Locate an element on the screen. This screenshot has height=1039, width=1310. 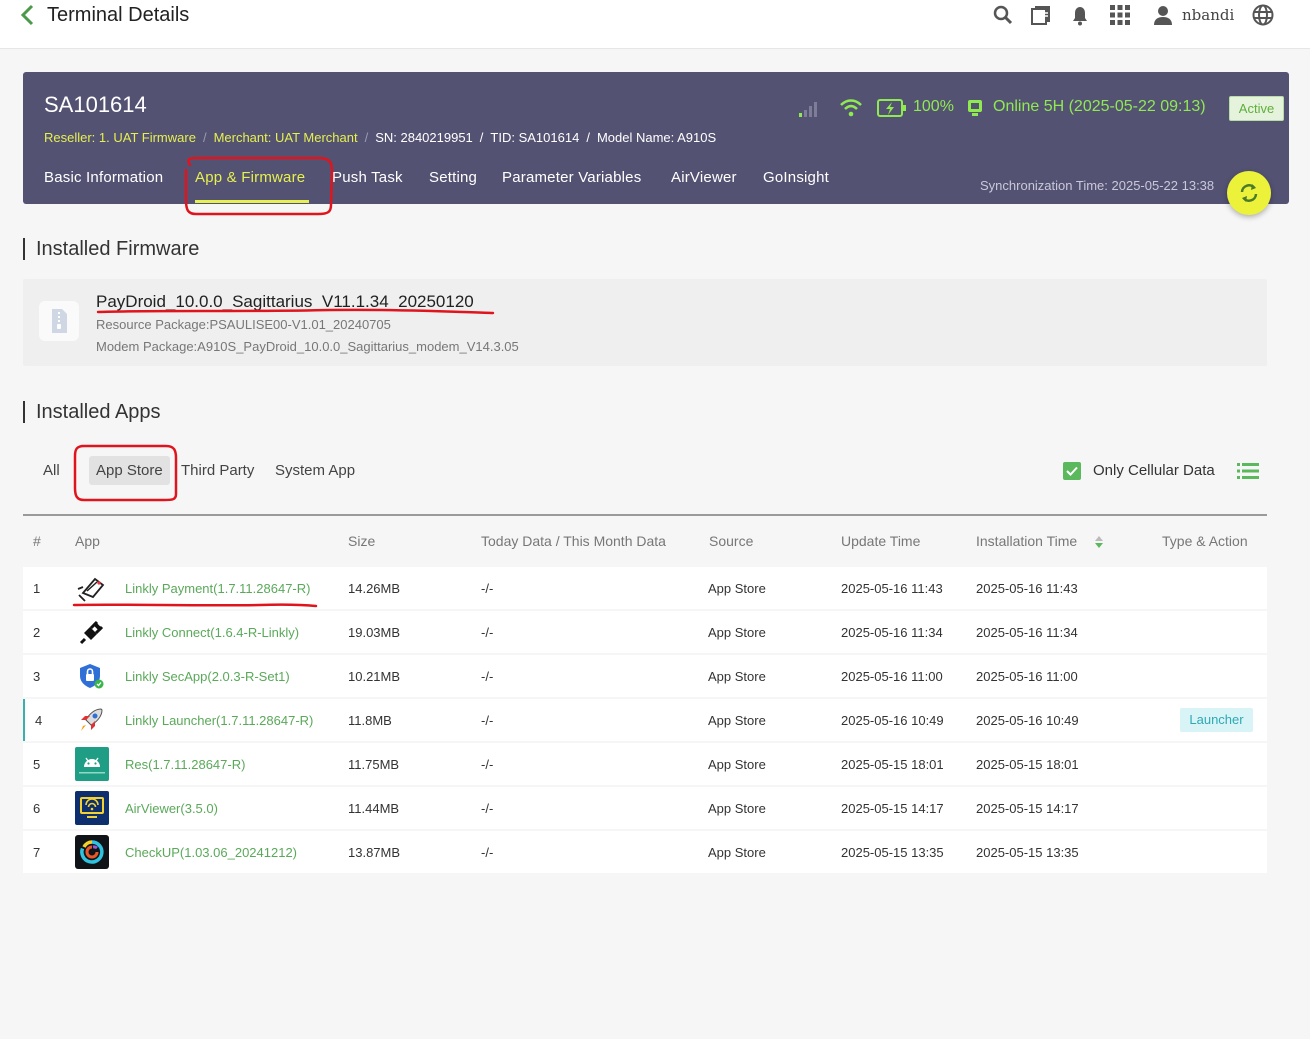
column-list-icon is located at coordinates (1248, 471).